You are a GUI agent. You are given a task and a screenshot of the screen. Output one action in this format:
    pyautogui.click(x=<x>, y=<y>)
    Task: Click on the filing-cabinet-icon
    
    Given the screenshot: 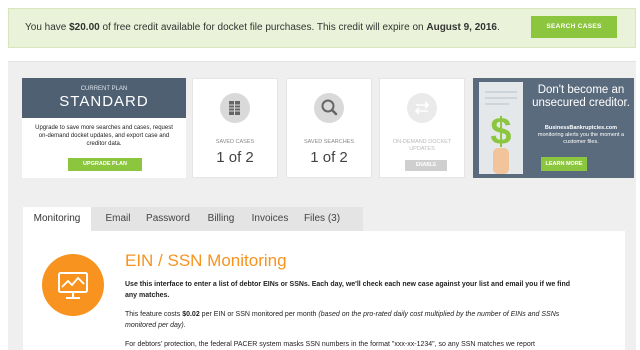 What is the action you would take?
    pyautogui.click(x=235, y=108)
    